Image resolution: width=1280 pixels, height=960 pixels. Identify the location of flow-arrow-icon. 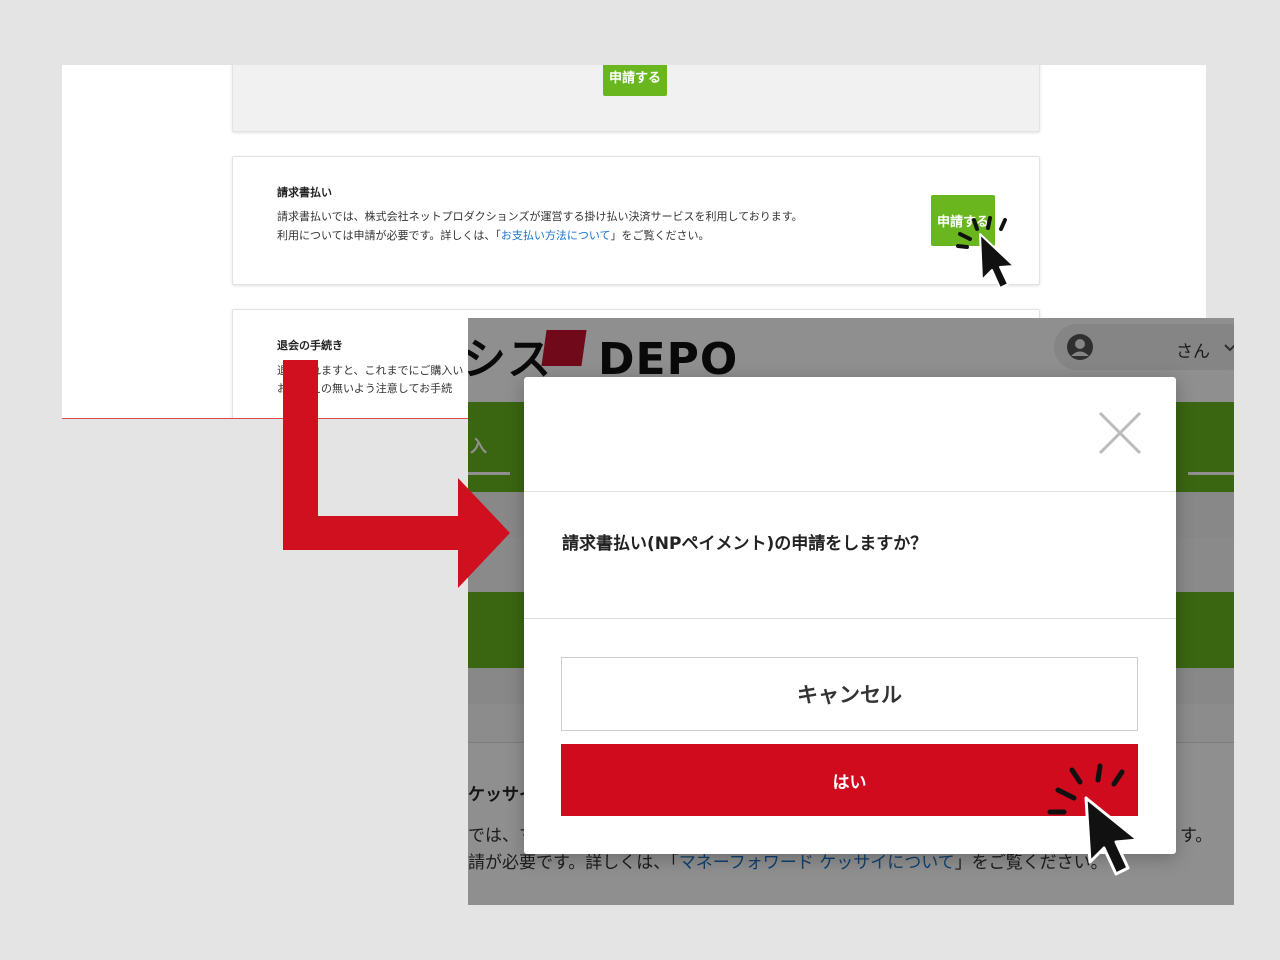
(396, 474).